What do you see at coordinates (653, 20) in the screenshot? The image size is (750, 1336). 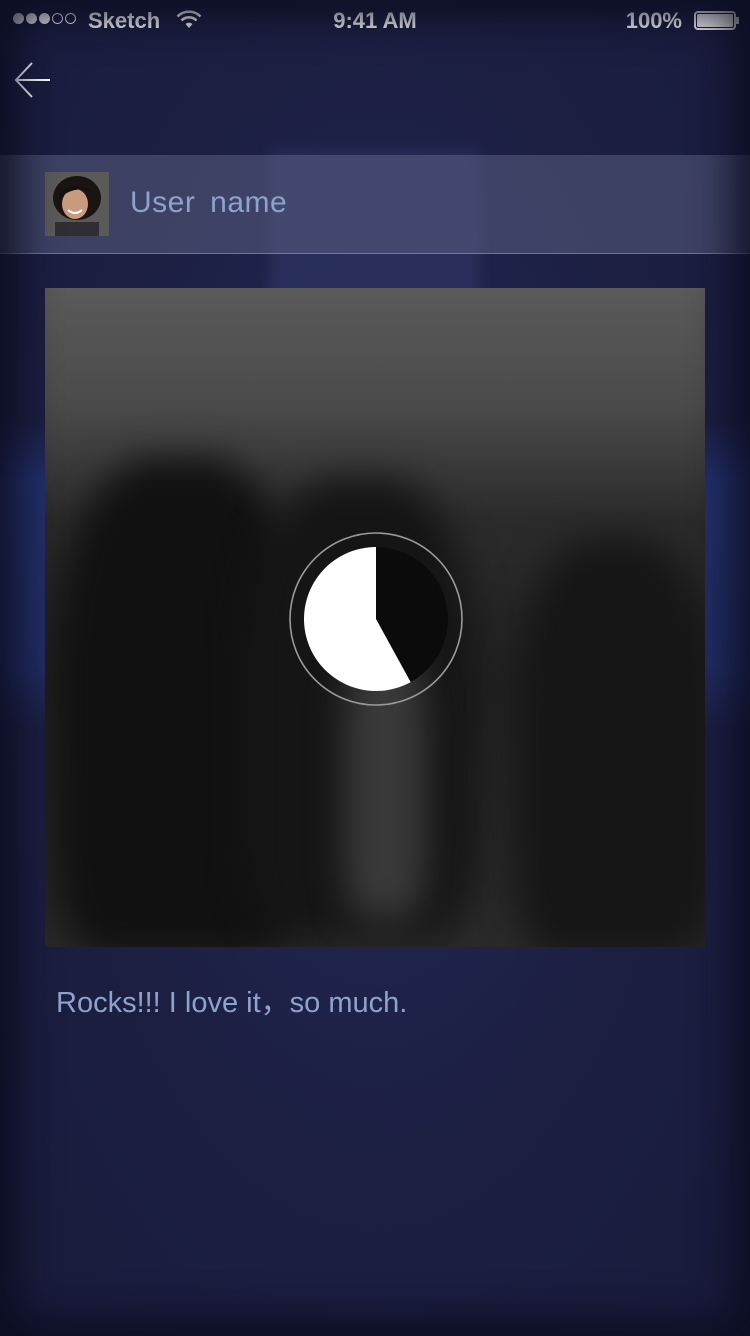 I see `battery-percent: 100%` at bounding box center [653, 20].